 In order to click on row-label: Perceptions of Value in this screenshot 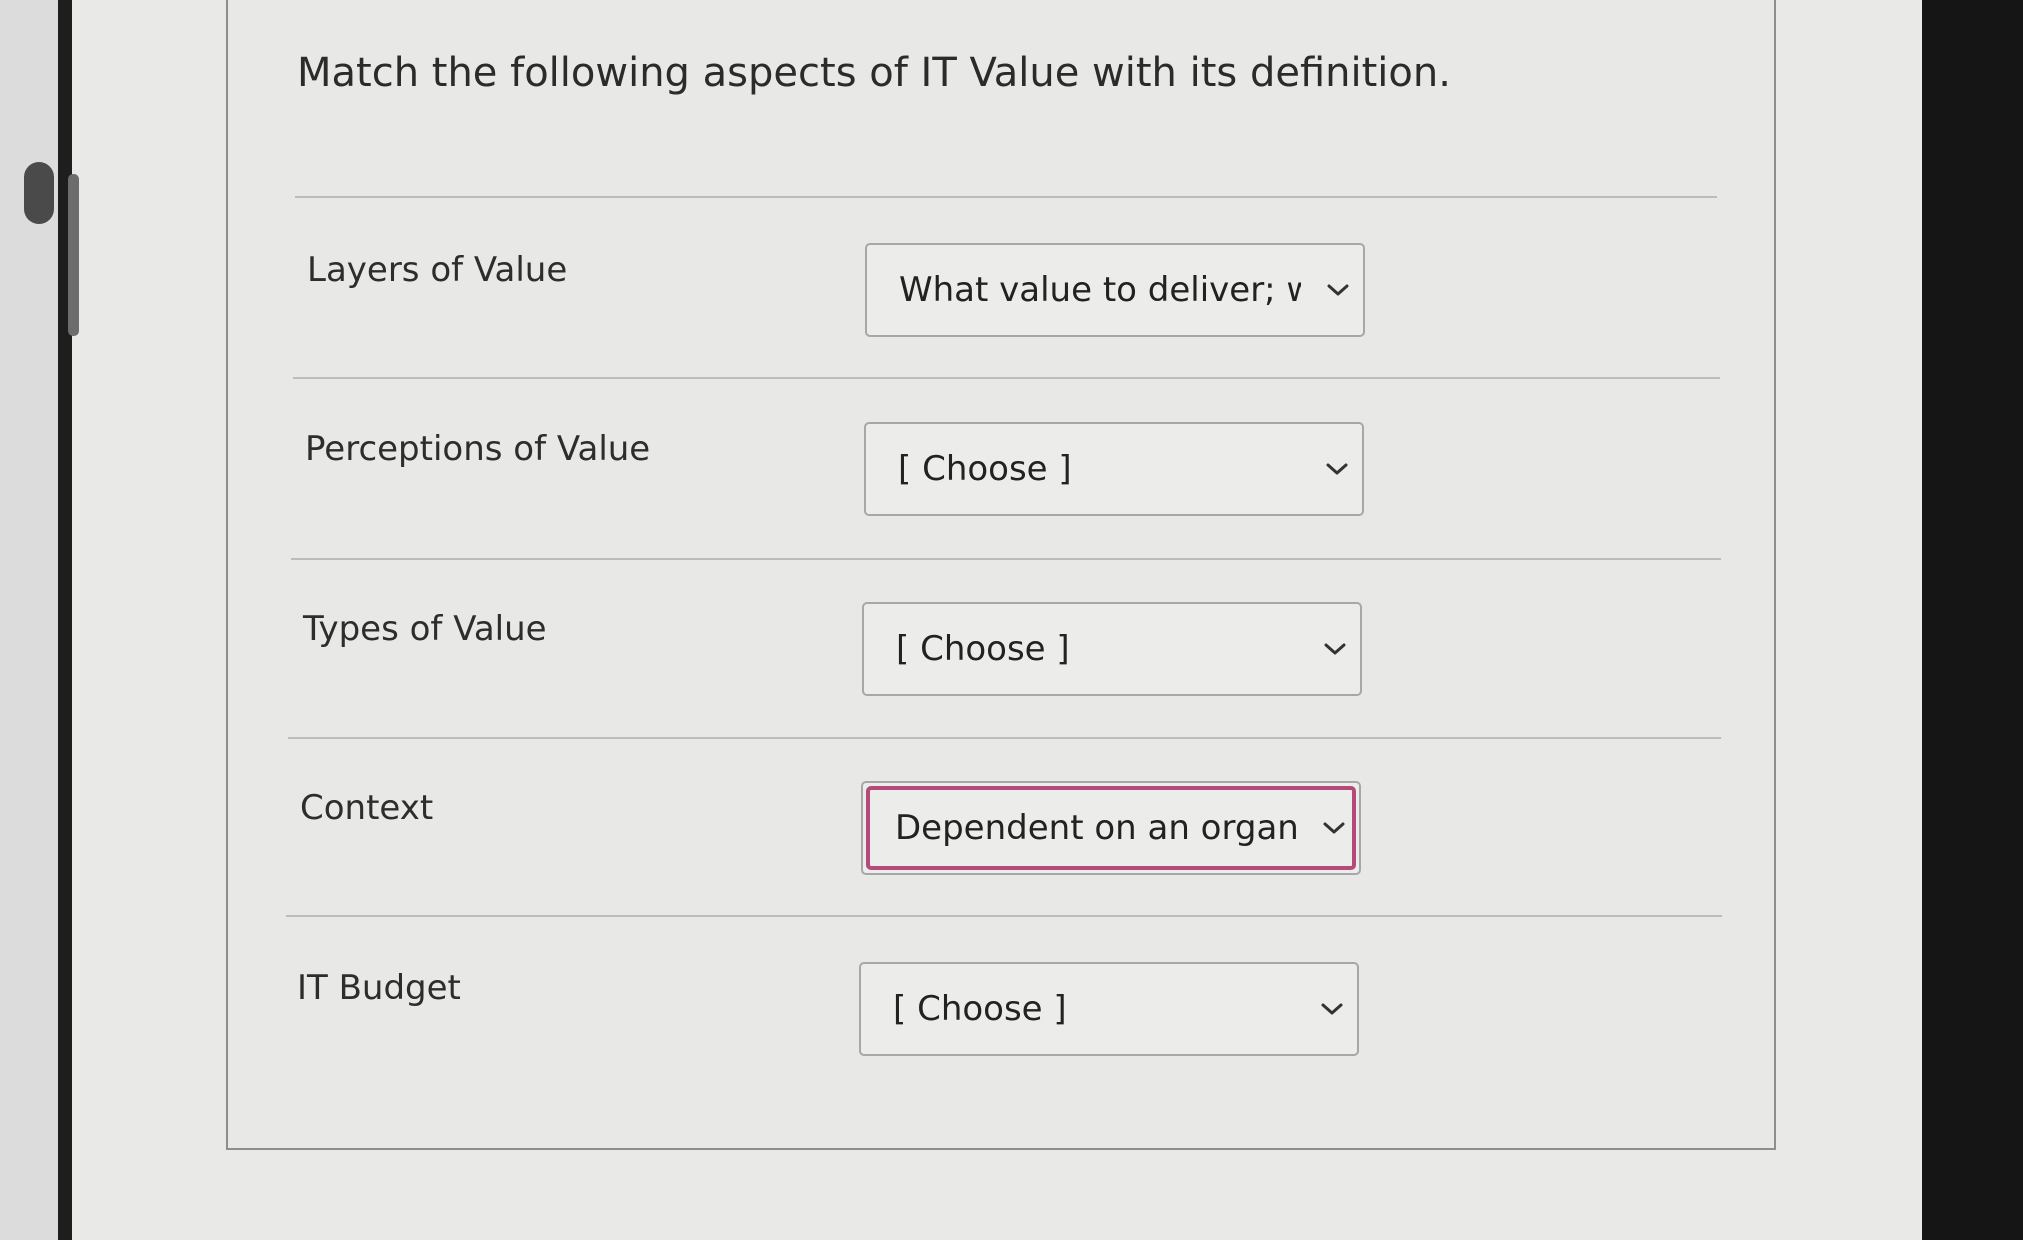, I will do `click(478, 449)`.